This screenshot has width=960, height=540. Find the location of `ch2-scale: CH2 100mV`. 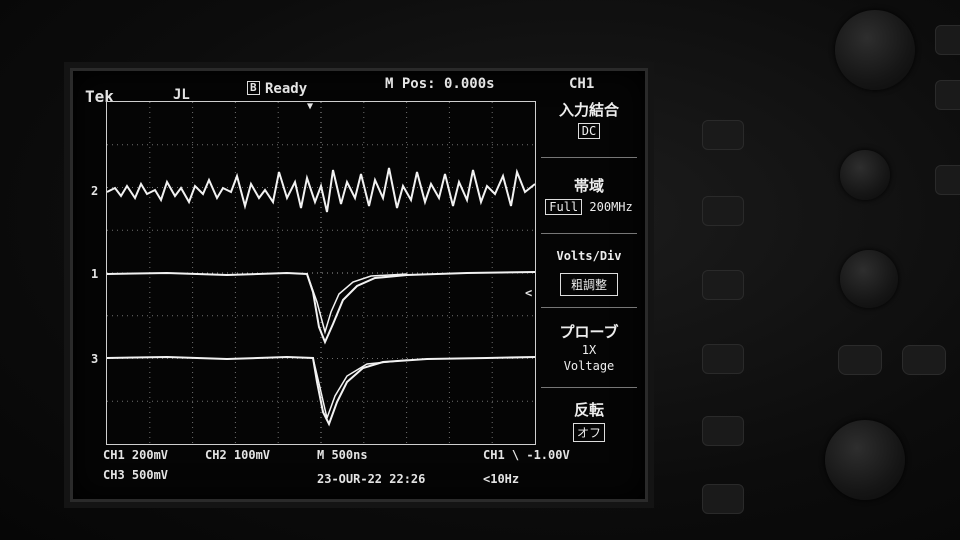

ch2-scale: CH2 100mV is located at coordinates (238, 455).